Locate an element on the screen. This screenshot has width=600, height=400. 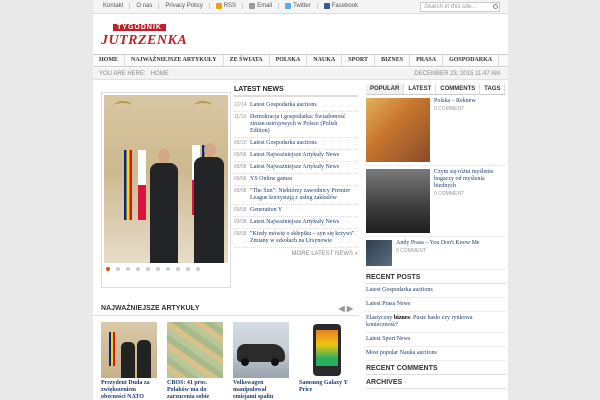
top-link-twitter: Twitter is located at coordinates (298, 6).